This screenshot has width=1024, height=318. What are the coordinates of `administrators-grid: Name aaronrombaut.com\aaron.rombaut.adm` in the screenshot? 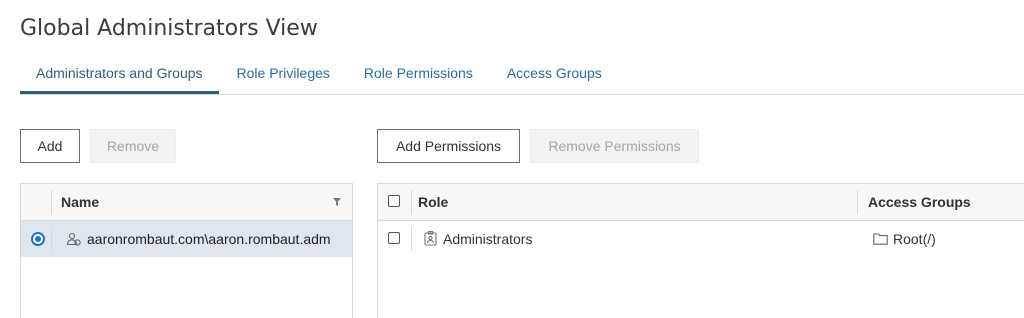 It's located at (186, 250).